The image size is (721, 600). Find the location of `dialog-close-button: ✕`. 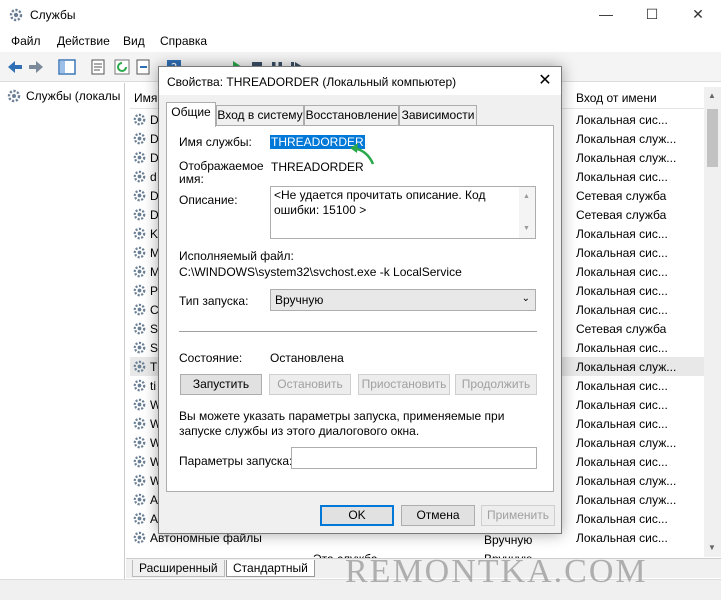

dialog-close-button: ✕ is located at coordinates (545, 81).